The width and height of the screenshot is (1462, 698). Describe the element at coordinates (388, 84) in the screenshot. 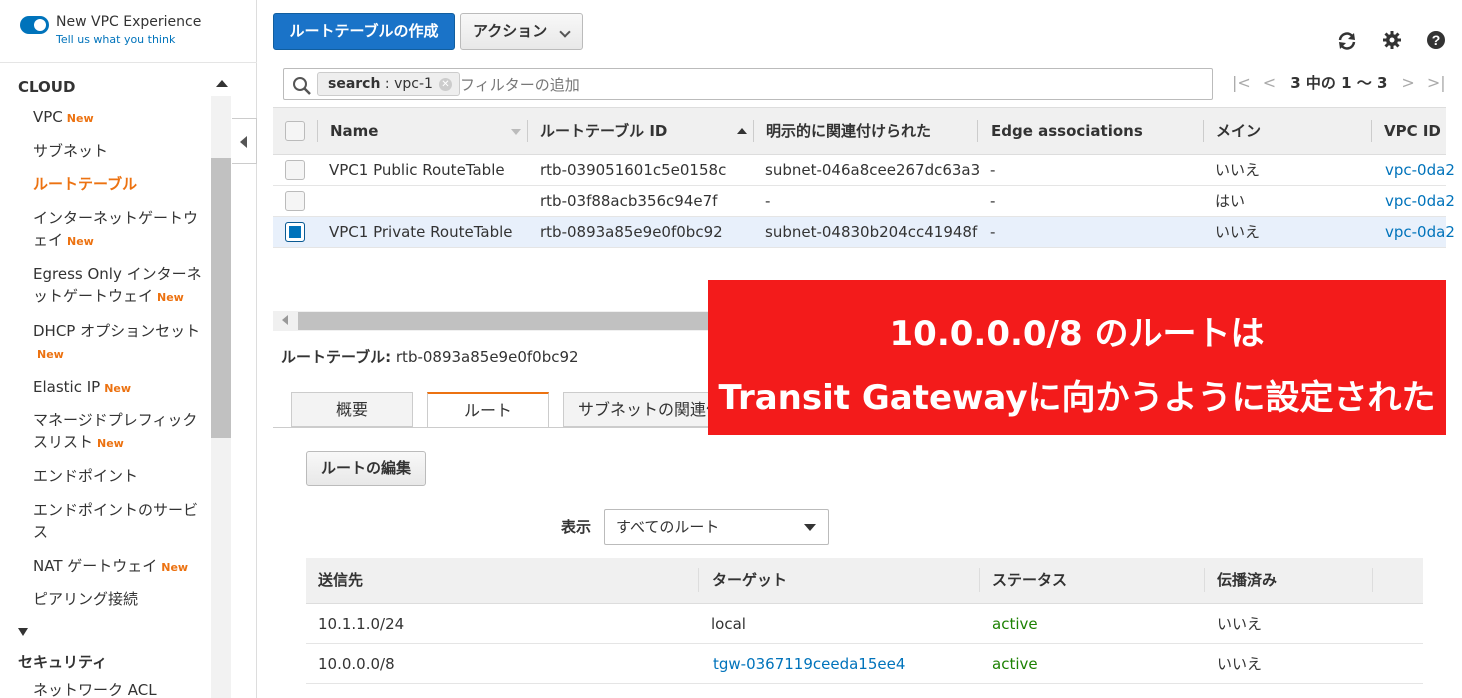

I see `filter-chip: search : vpc-1 ✕` at that location.